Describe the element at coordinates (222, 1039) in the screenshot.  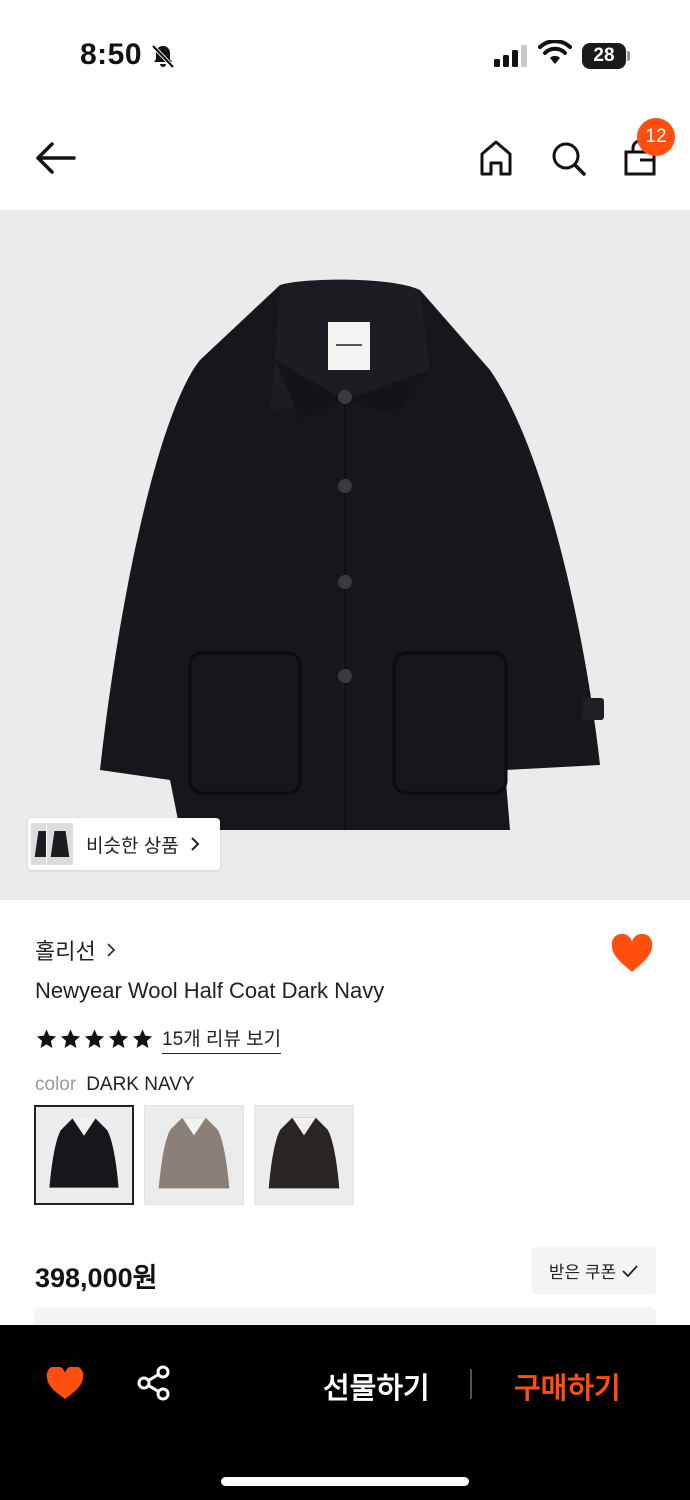
I see `review-link: 15개 리뷰 보기` at that location.